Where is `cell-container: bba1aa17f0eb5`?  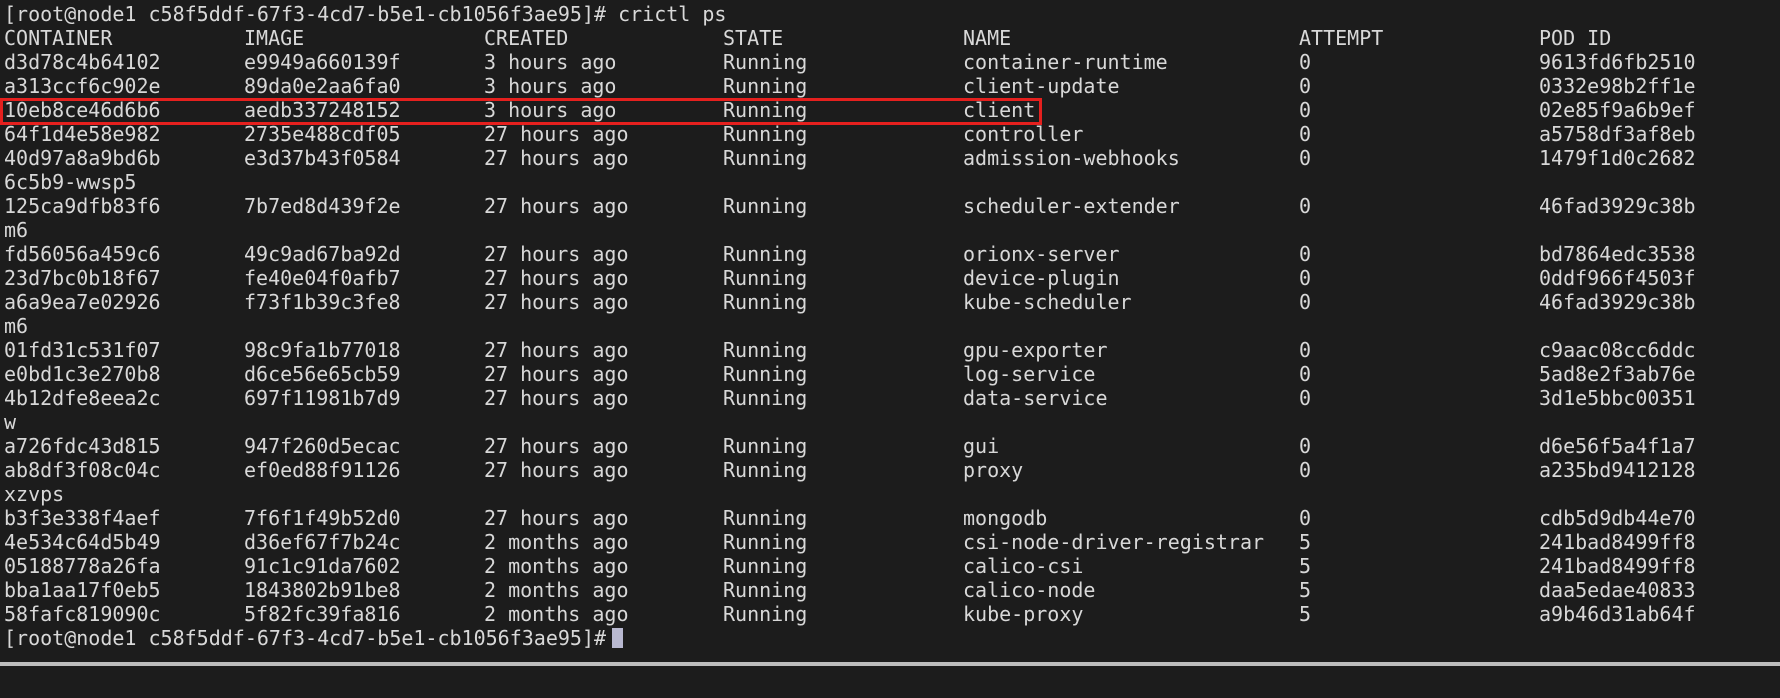
cell-container: bba1aa17f0eb5 is located at coordinates (82, 590).